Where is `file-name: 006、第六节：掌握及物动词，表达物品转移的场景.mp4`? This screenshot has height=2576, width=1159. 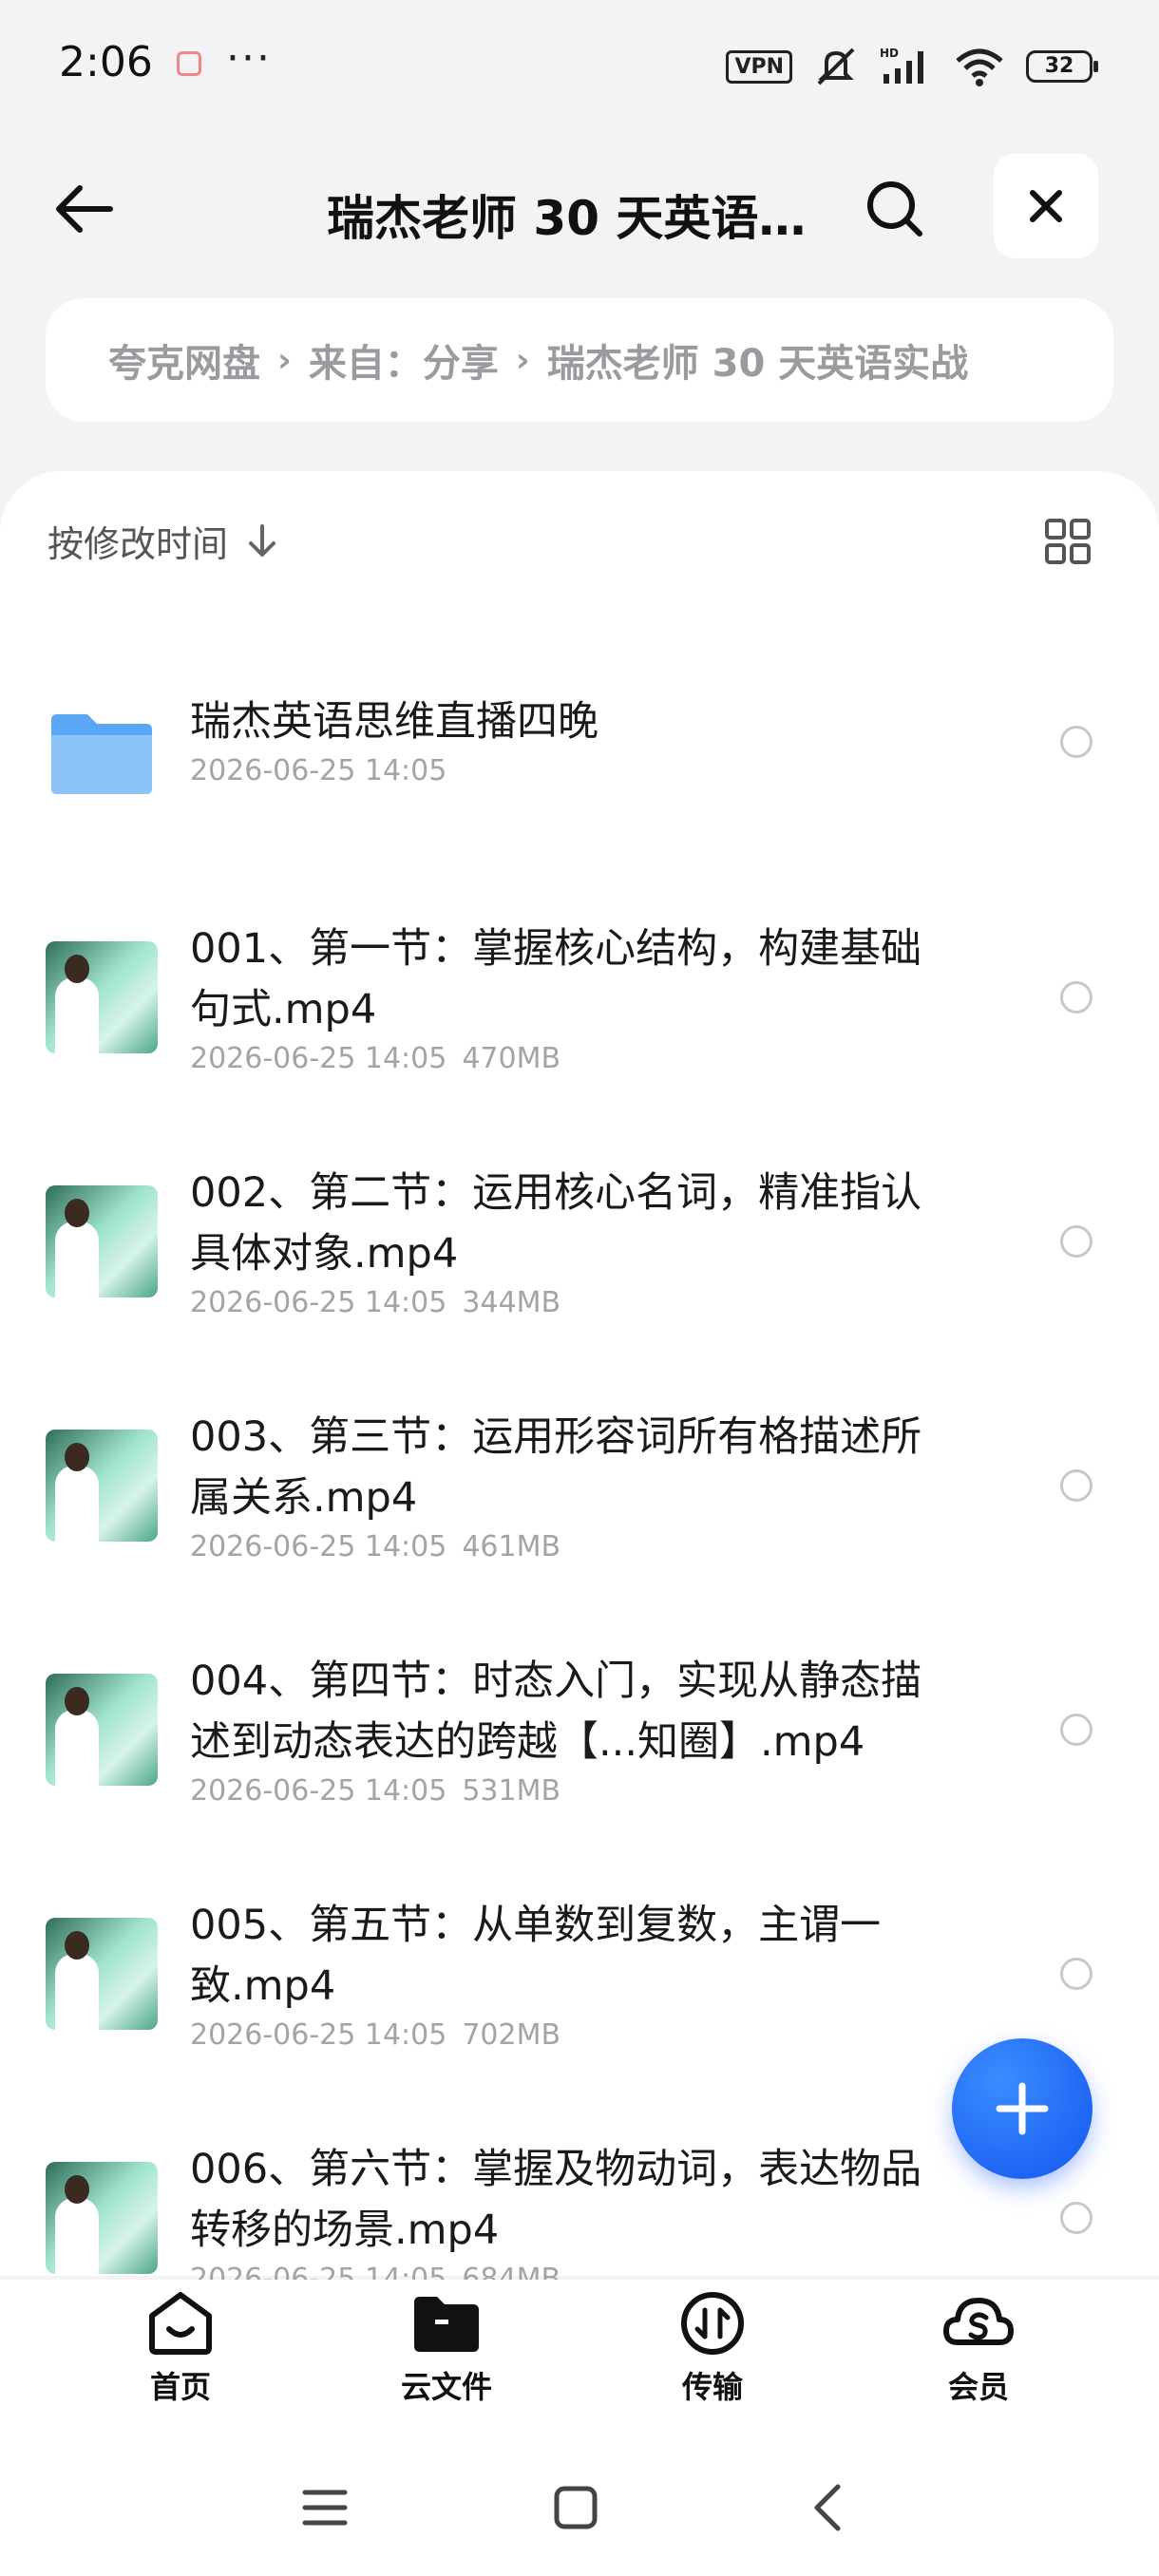 file-name: 006、第六节：掌握及物动词，表达物品转移的场景.mp4 is located at coordinates (556, 2200).